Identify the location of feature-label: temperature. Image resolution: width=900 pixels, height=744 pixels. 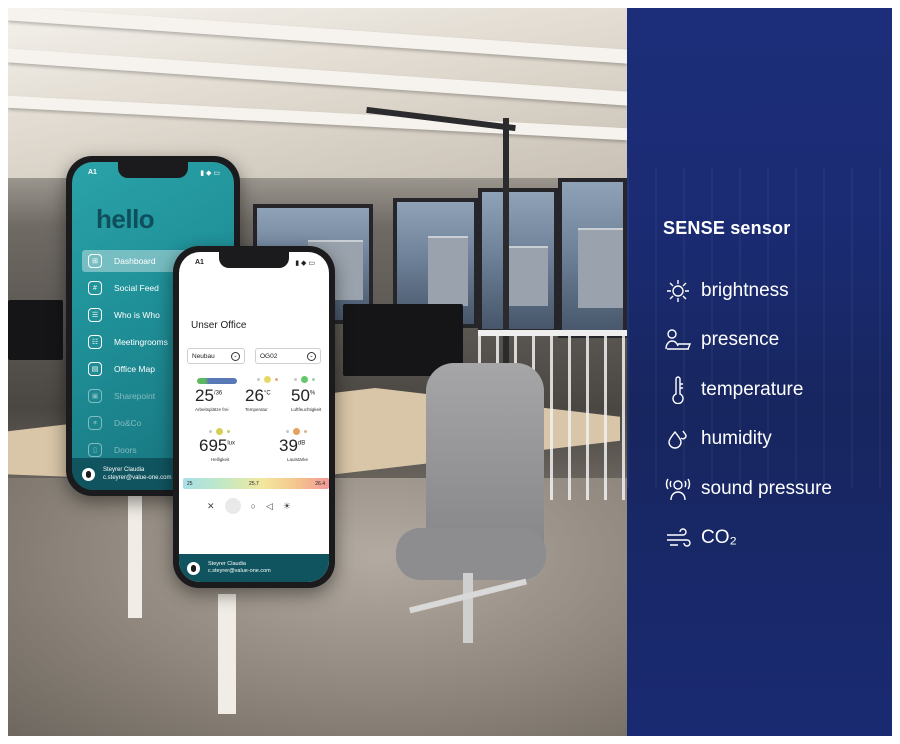
(752, 389).